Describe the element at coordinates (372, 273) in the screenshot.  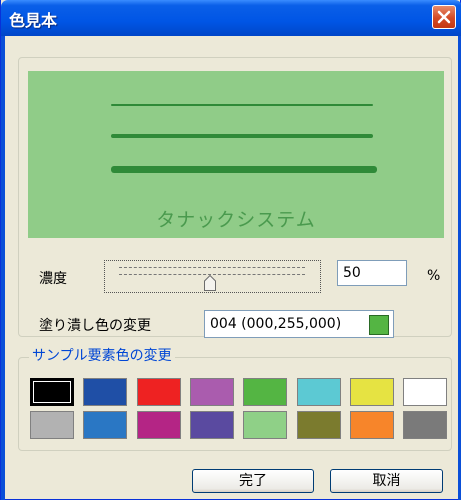
I see `density-input: 50` at that location.